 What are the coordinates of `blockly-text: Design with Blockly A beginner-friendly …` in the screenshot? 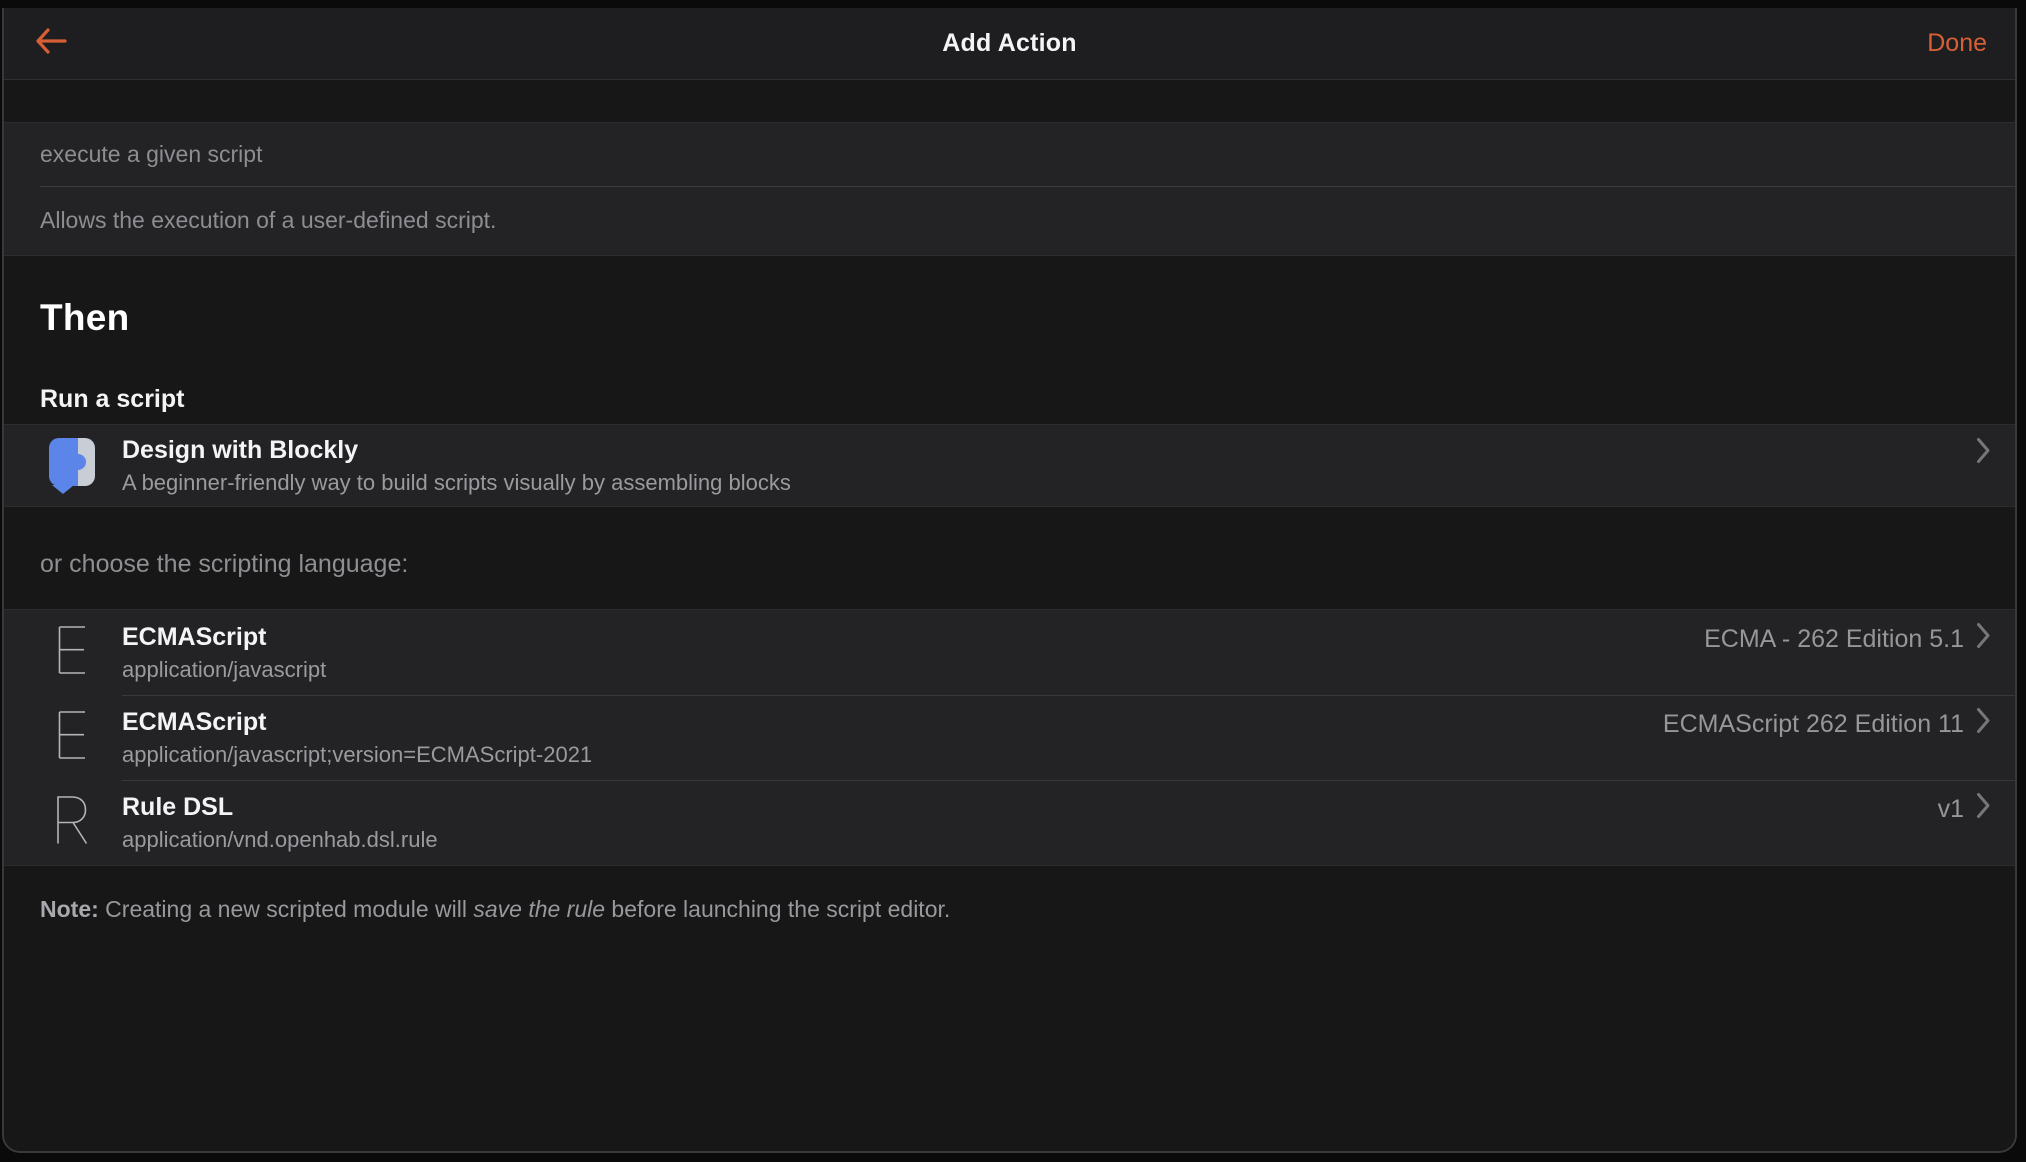 It's located at (1049, 465).